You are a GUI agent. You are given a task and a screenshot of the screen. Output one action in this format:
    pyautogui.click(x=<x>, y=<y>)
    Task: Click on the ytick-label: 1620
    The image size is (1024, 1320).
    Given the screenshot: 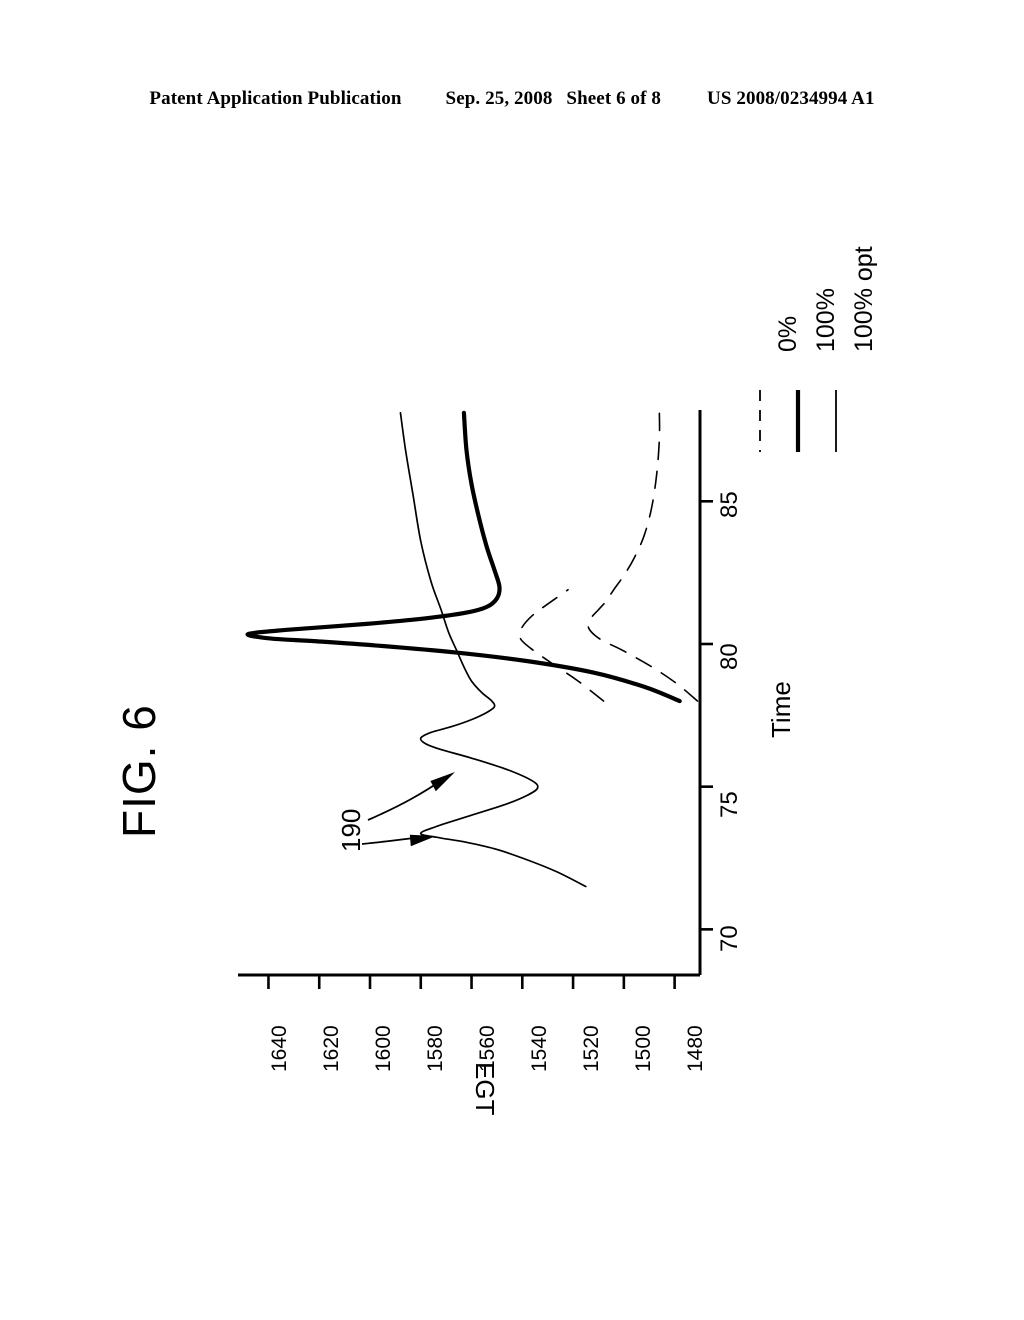 What is the action you would take?
    pyautogui.click(x=331, y=1048)
    